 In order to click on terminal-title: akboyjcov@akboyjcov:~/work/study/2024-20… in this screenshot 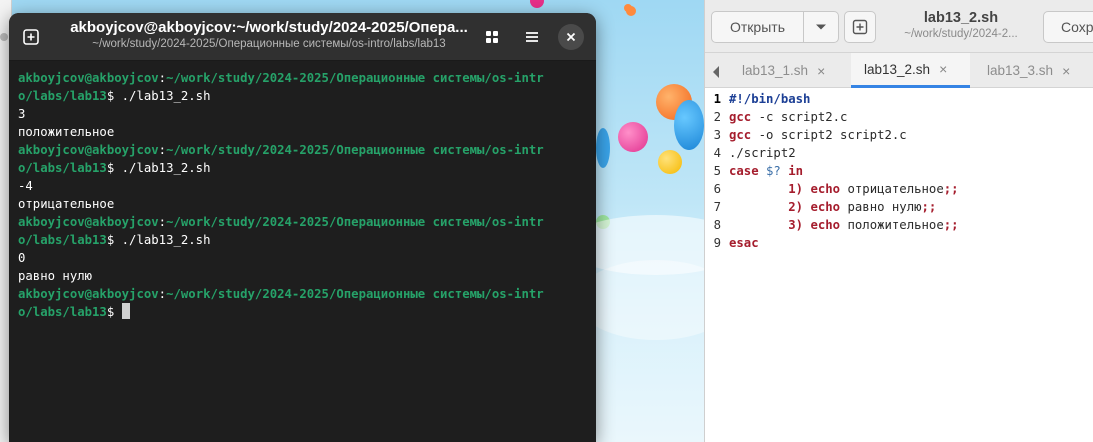, I will do `click(269, 27)`.